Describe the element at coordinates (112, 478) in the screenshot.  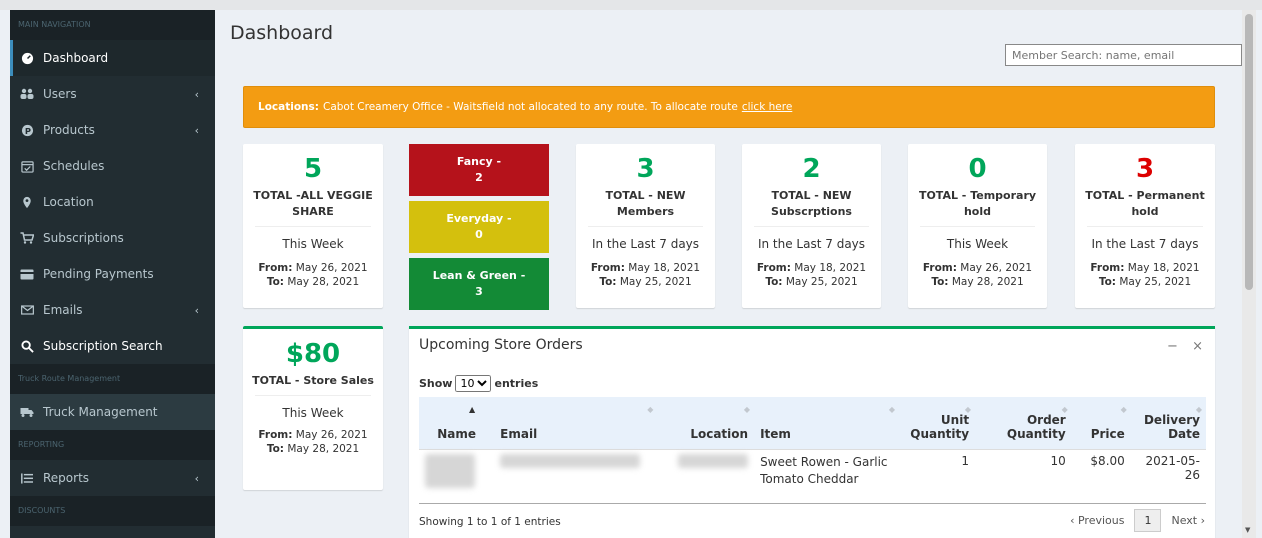
I see `sidebar-item-reports: Reports ‹` at that location.